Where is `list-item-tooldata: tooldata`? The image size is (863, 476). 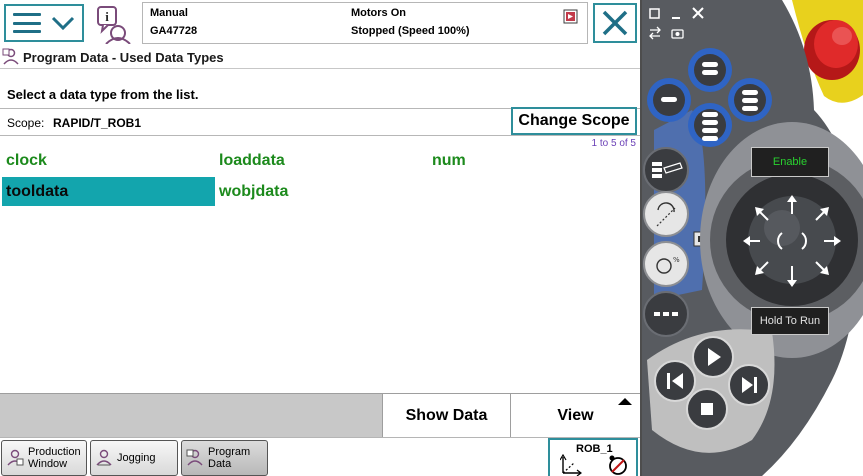
list-item-tooldata: tooldata is located at coordinates (108, 191).